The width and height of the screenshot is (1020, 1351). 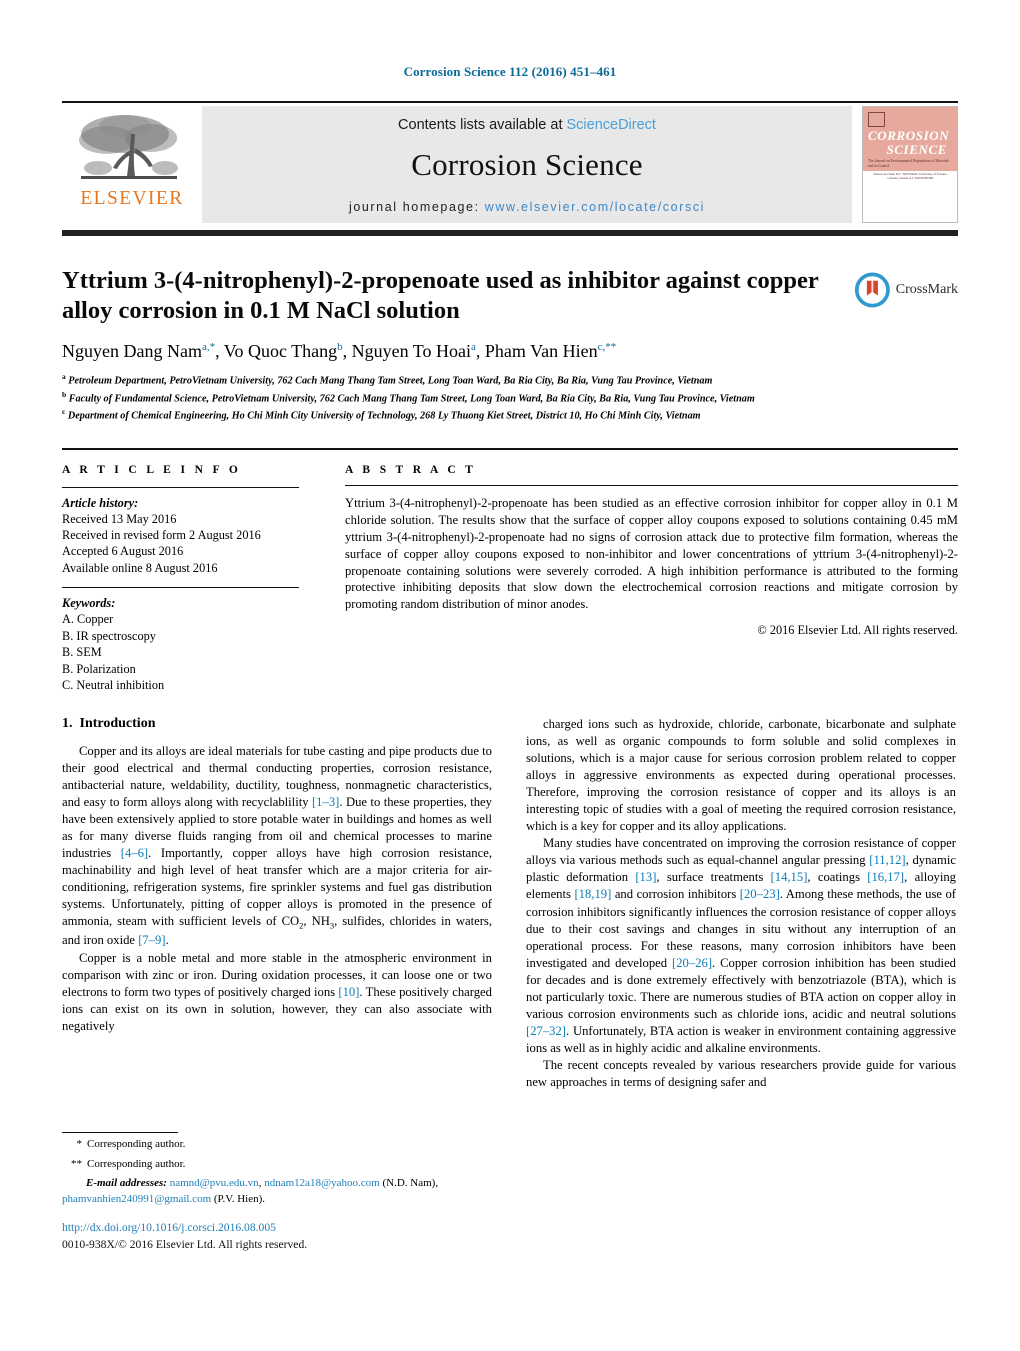 What do you see at coordinates (239, 1198) in the screenshot?
I see `email-owner-3: (P.V. Hien).` at bounding box center [239, 1198].